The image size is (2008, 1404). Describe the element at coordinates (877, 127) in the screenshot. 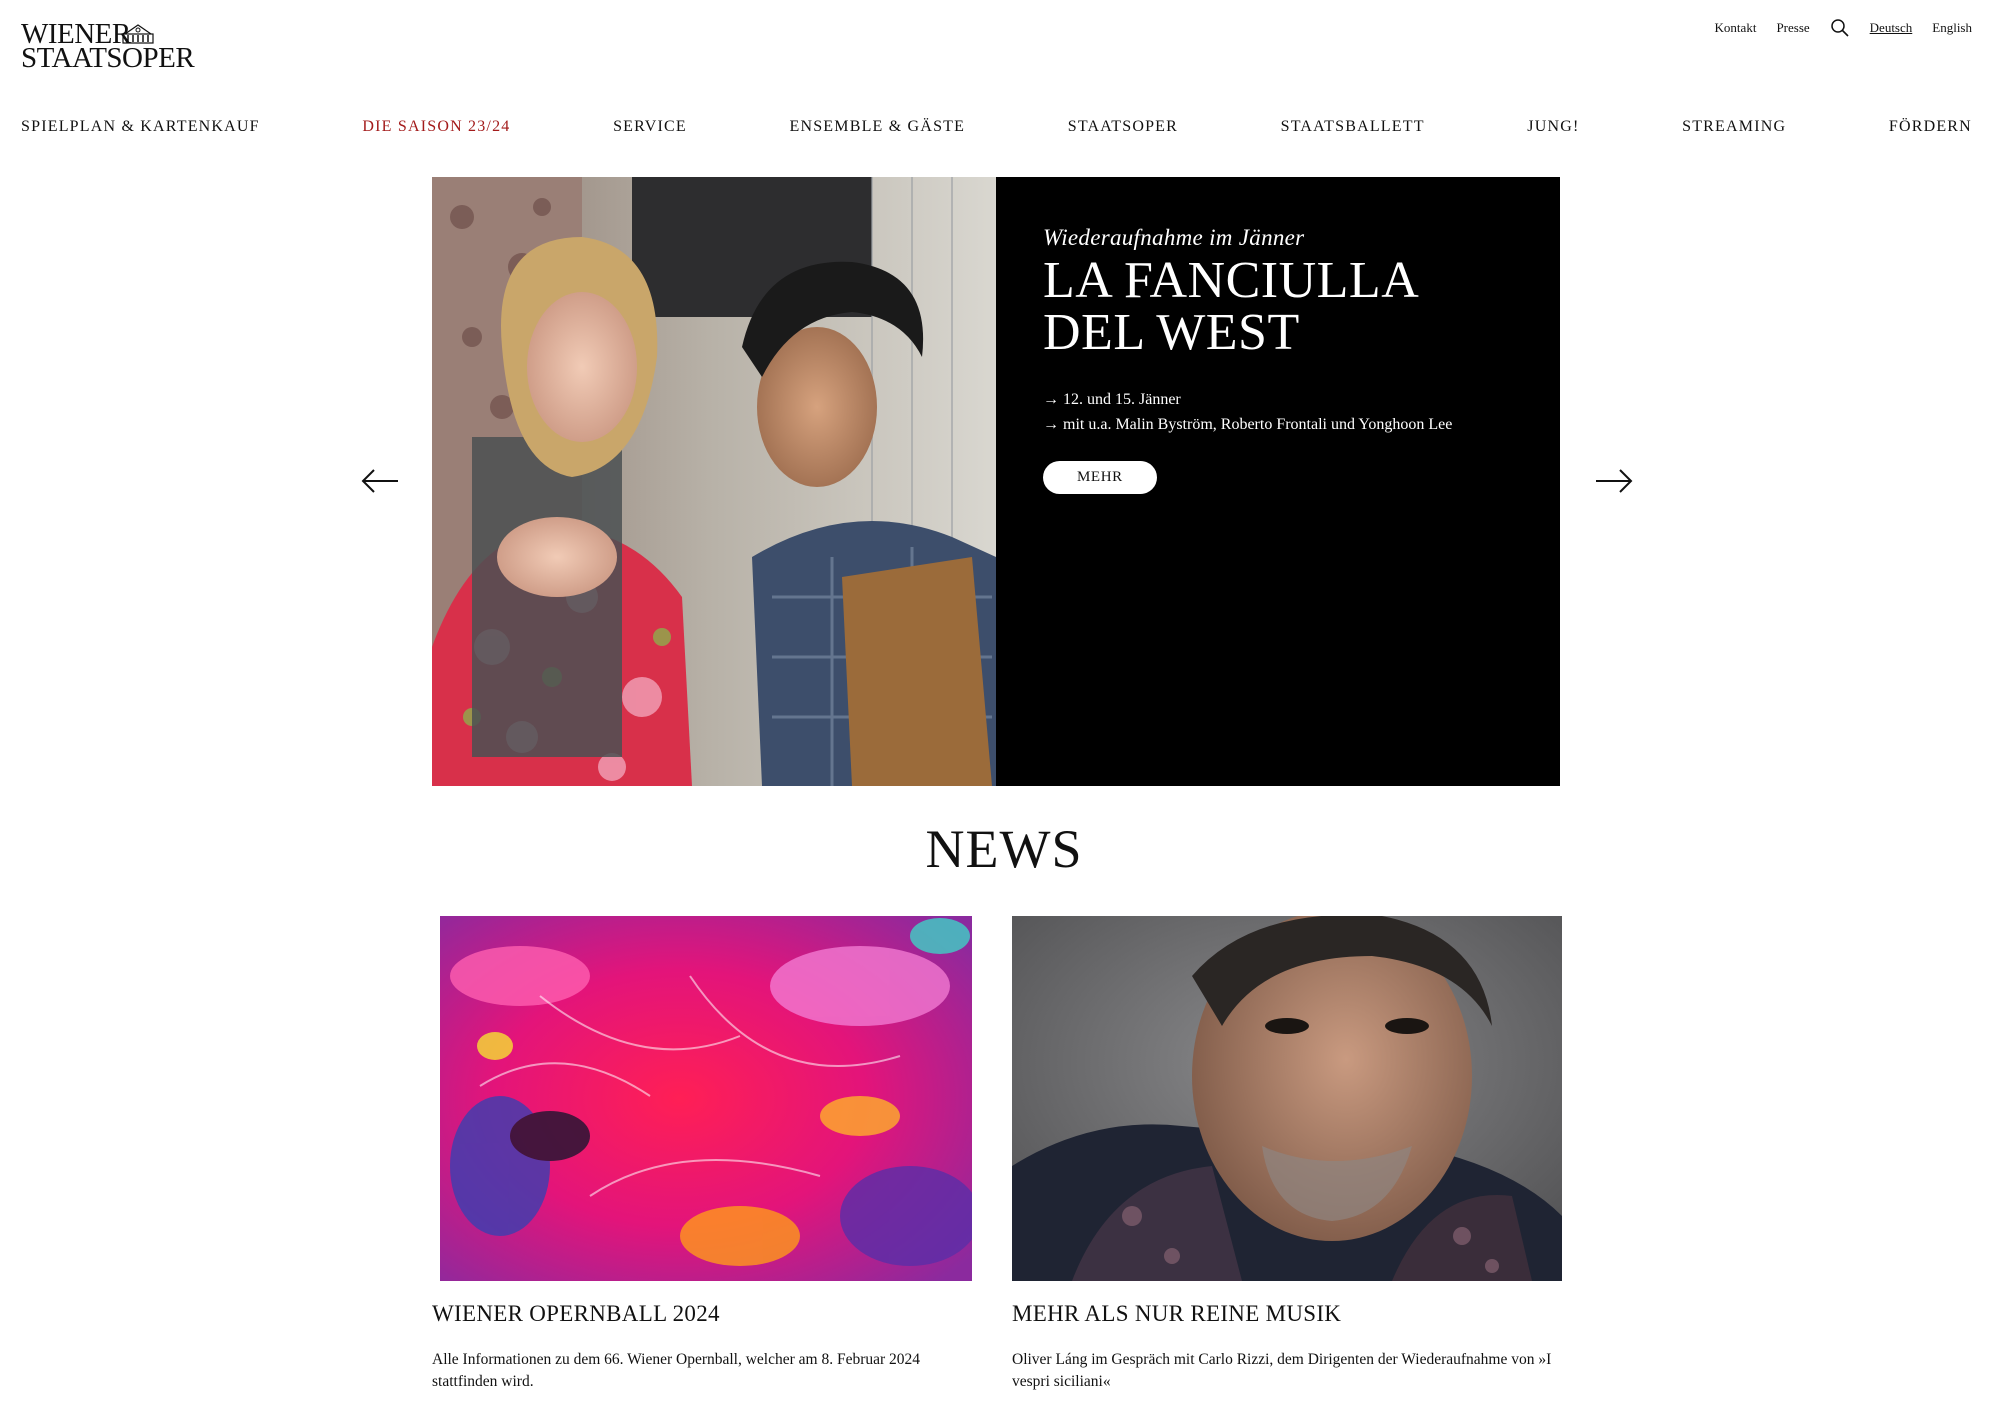

I see `nav-ensemble: ENSEMBLE & GÄSTE` at that location.